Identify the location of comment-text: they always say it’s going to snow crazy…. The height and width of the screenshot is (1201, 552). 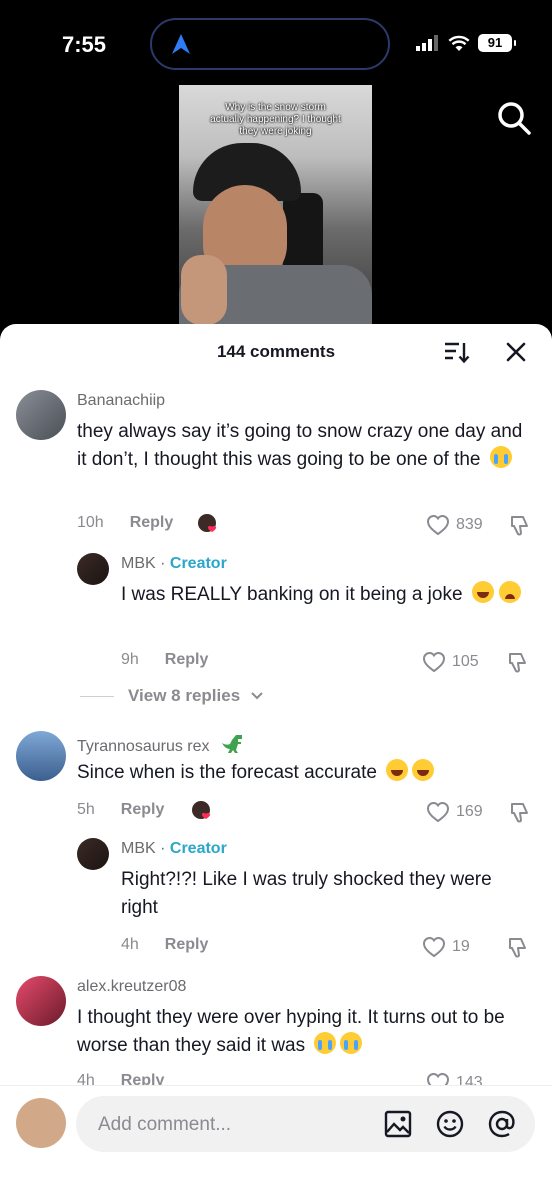
(302, 446).